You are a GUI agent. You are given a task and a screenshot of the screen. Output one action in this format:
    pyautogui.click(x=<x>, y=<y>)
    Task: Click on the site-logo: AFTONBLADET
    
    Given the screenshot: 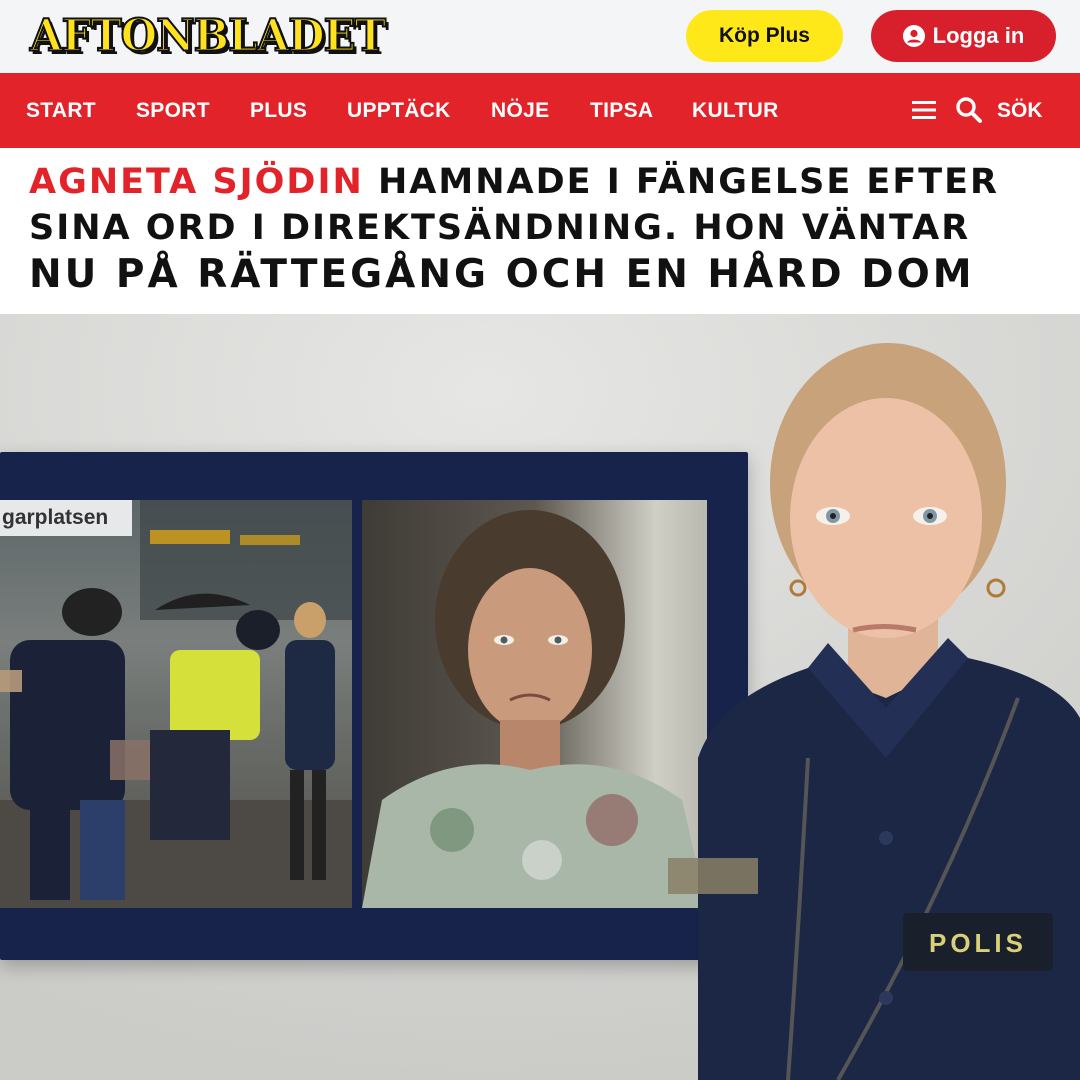 What is the action you would take?
    pyautogui.click(x=208, y=35)
    